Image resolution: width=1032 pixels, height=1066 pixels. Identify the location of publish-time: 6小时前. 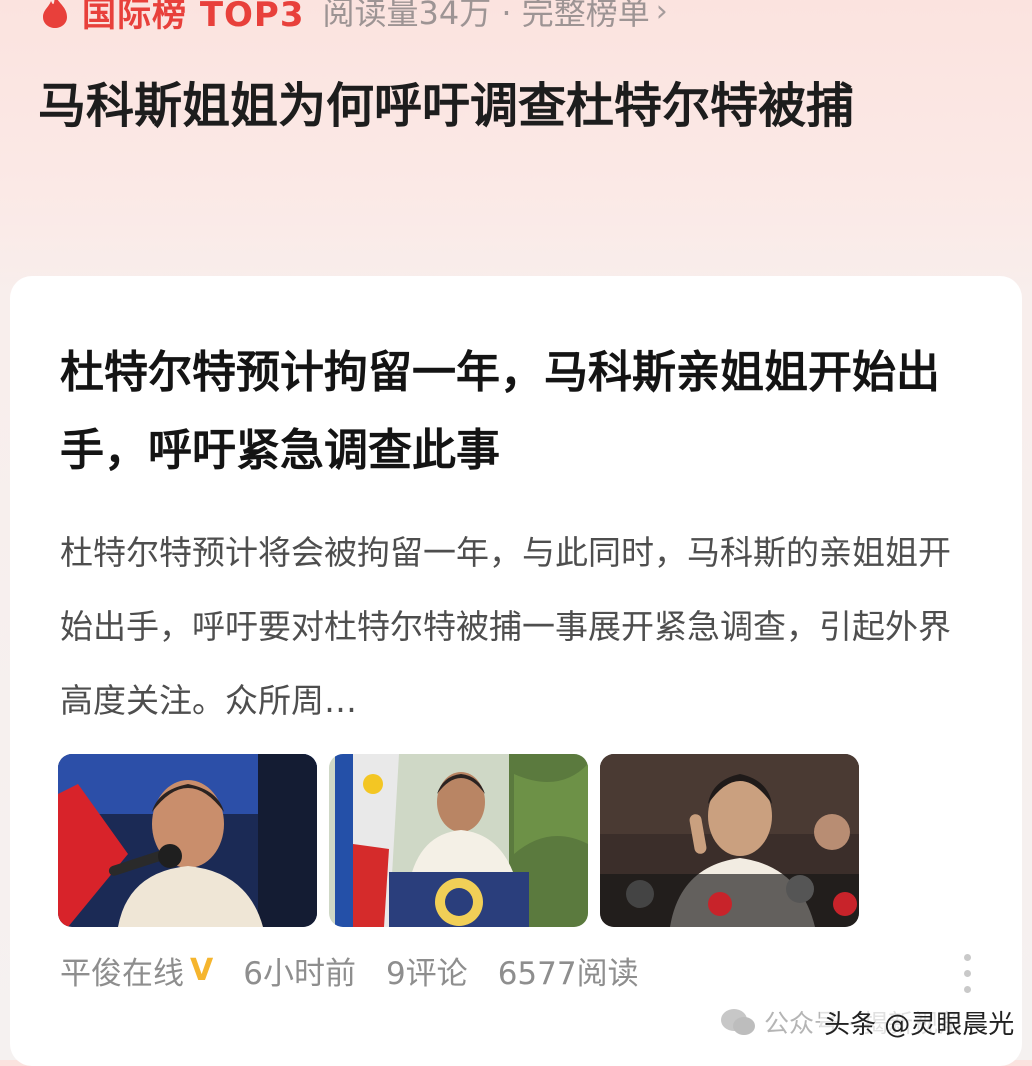
(299, 974).